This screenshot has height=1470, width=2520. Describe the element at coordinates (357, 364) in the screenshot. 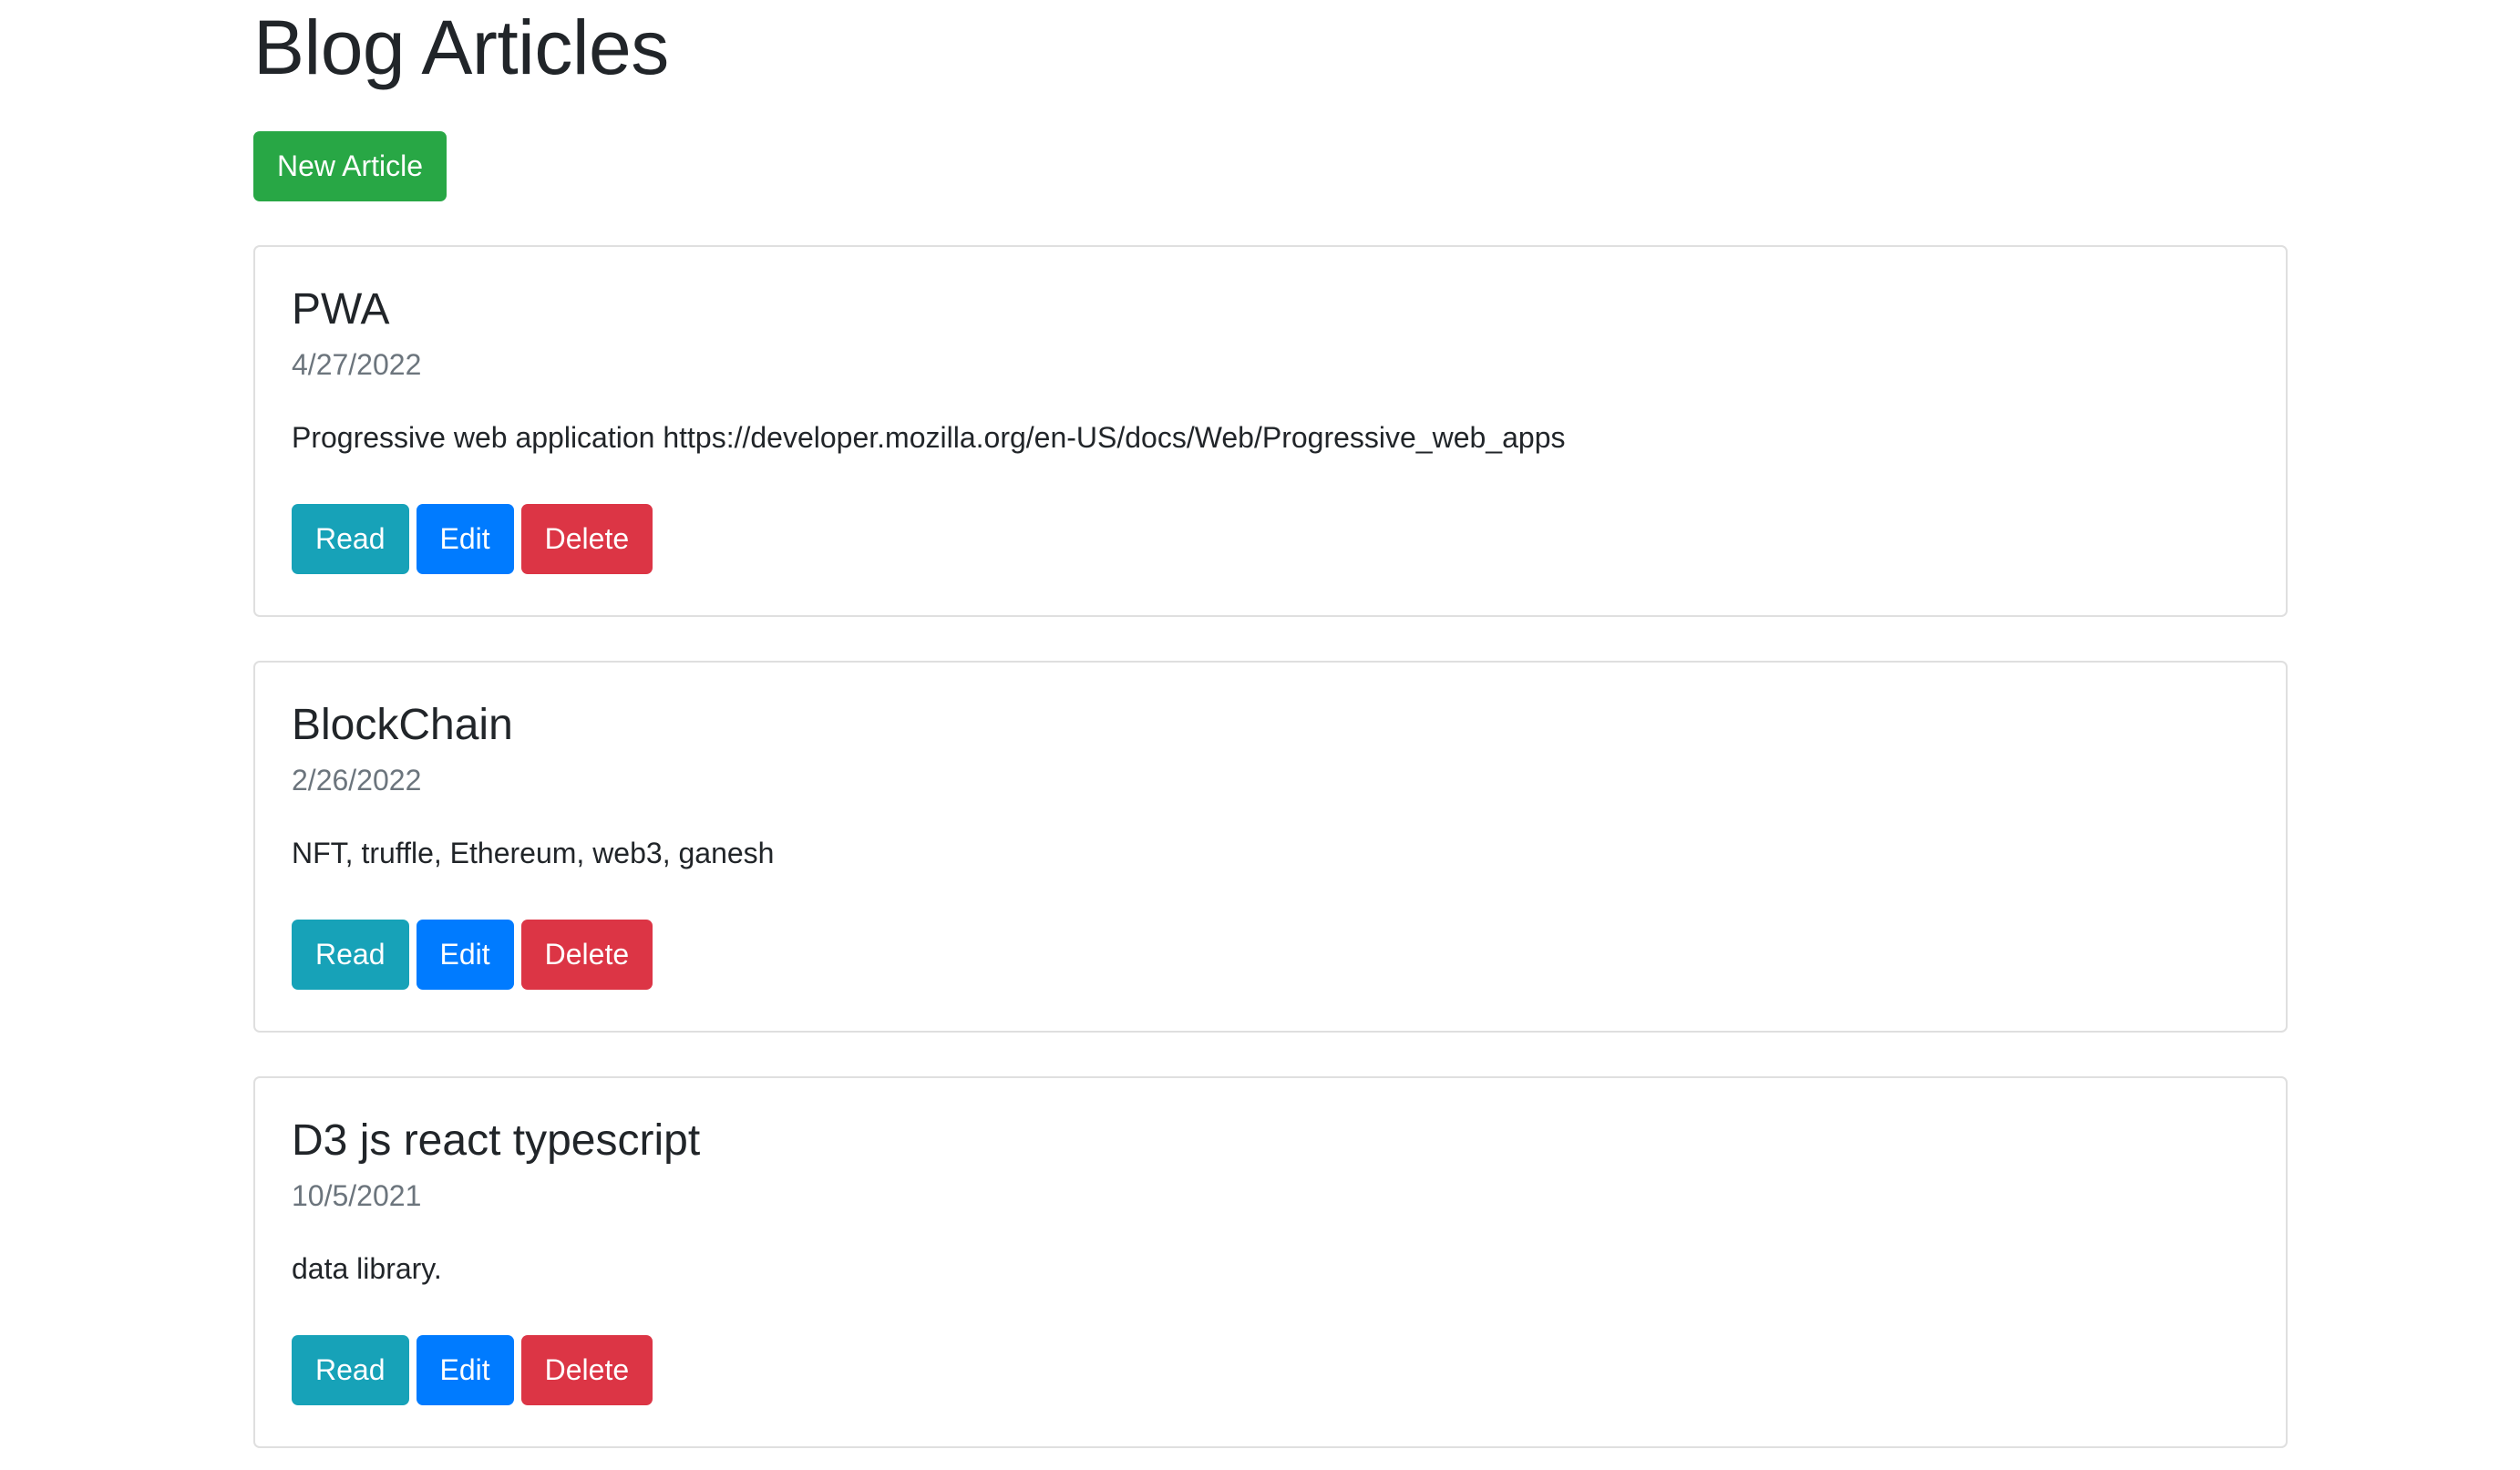

I see `article-date: 4/27/2022` at that location.